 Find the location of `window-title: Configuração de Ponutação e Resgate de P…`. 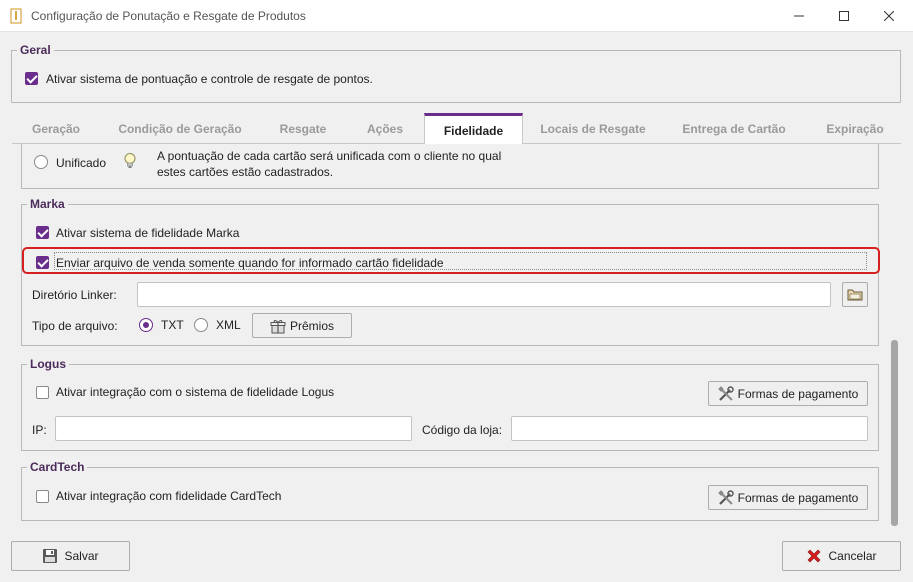

window-title: Configuração de Ponutação e Resgate de P… is located at coordinates (168, 16).